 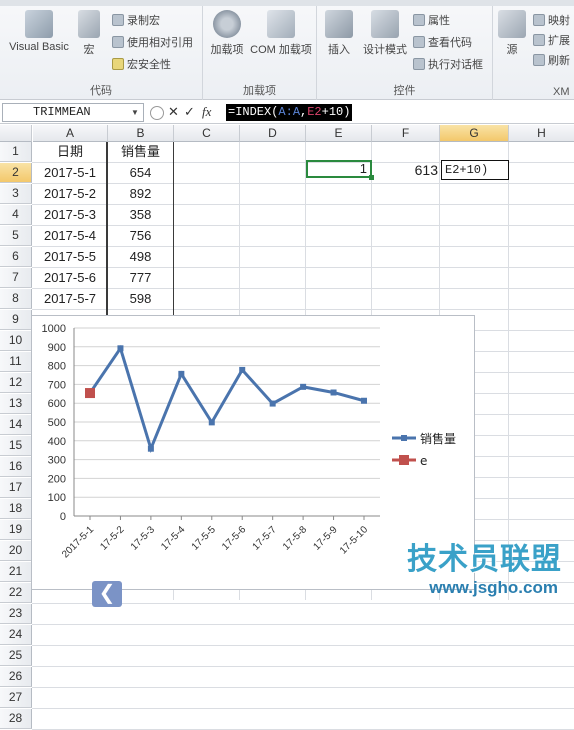 What do you see at coordinates (16, 194) in the screenshot?
I see `row-header-3: 3` at bounding box center [16, 194].